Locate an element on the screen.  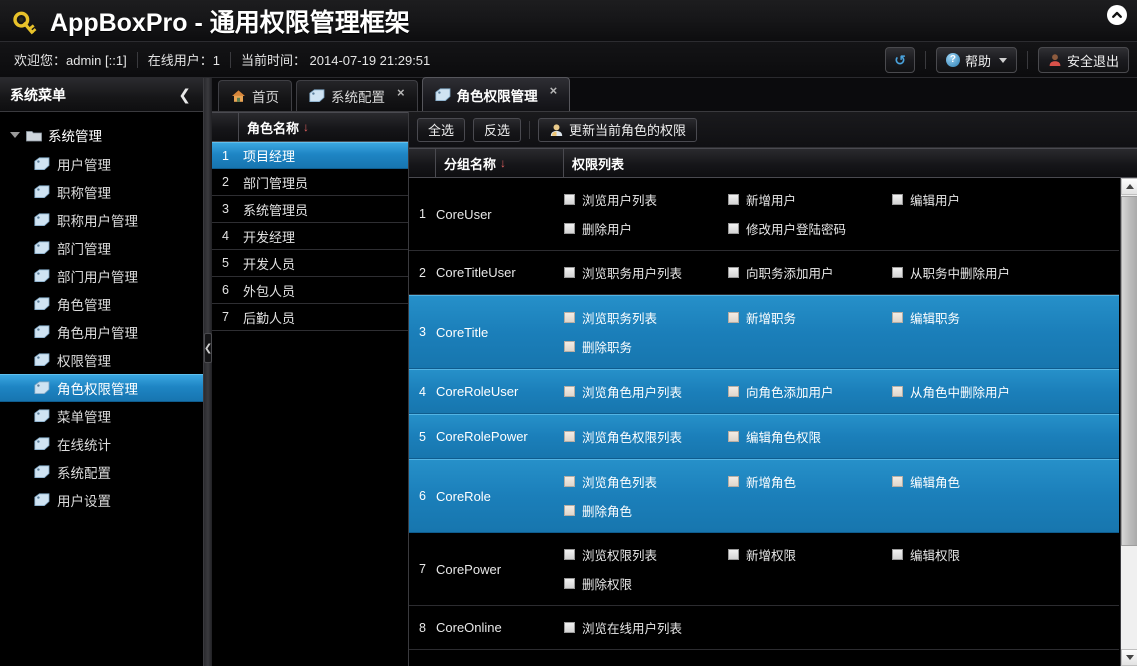
scroll-down-button is located at coordinates (1129, 657).